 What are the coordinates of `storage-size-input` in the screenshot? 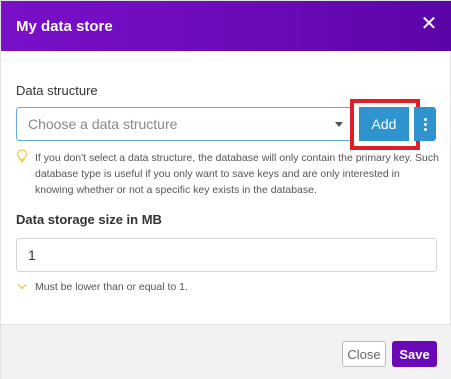 It's located at (226, 255).